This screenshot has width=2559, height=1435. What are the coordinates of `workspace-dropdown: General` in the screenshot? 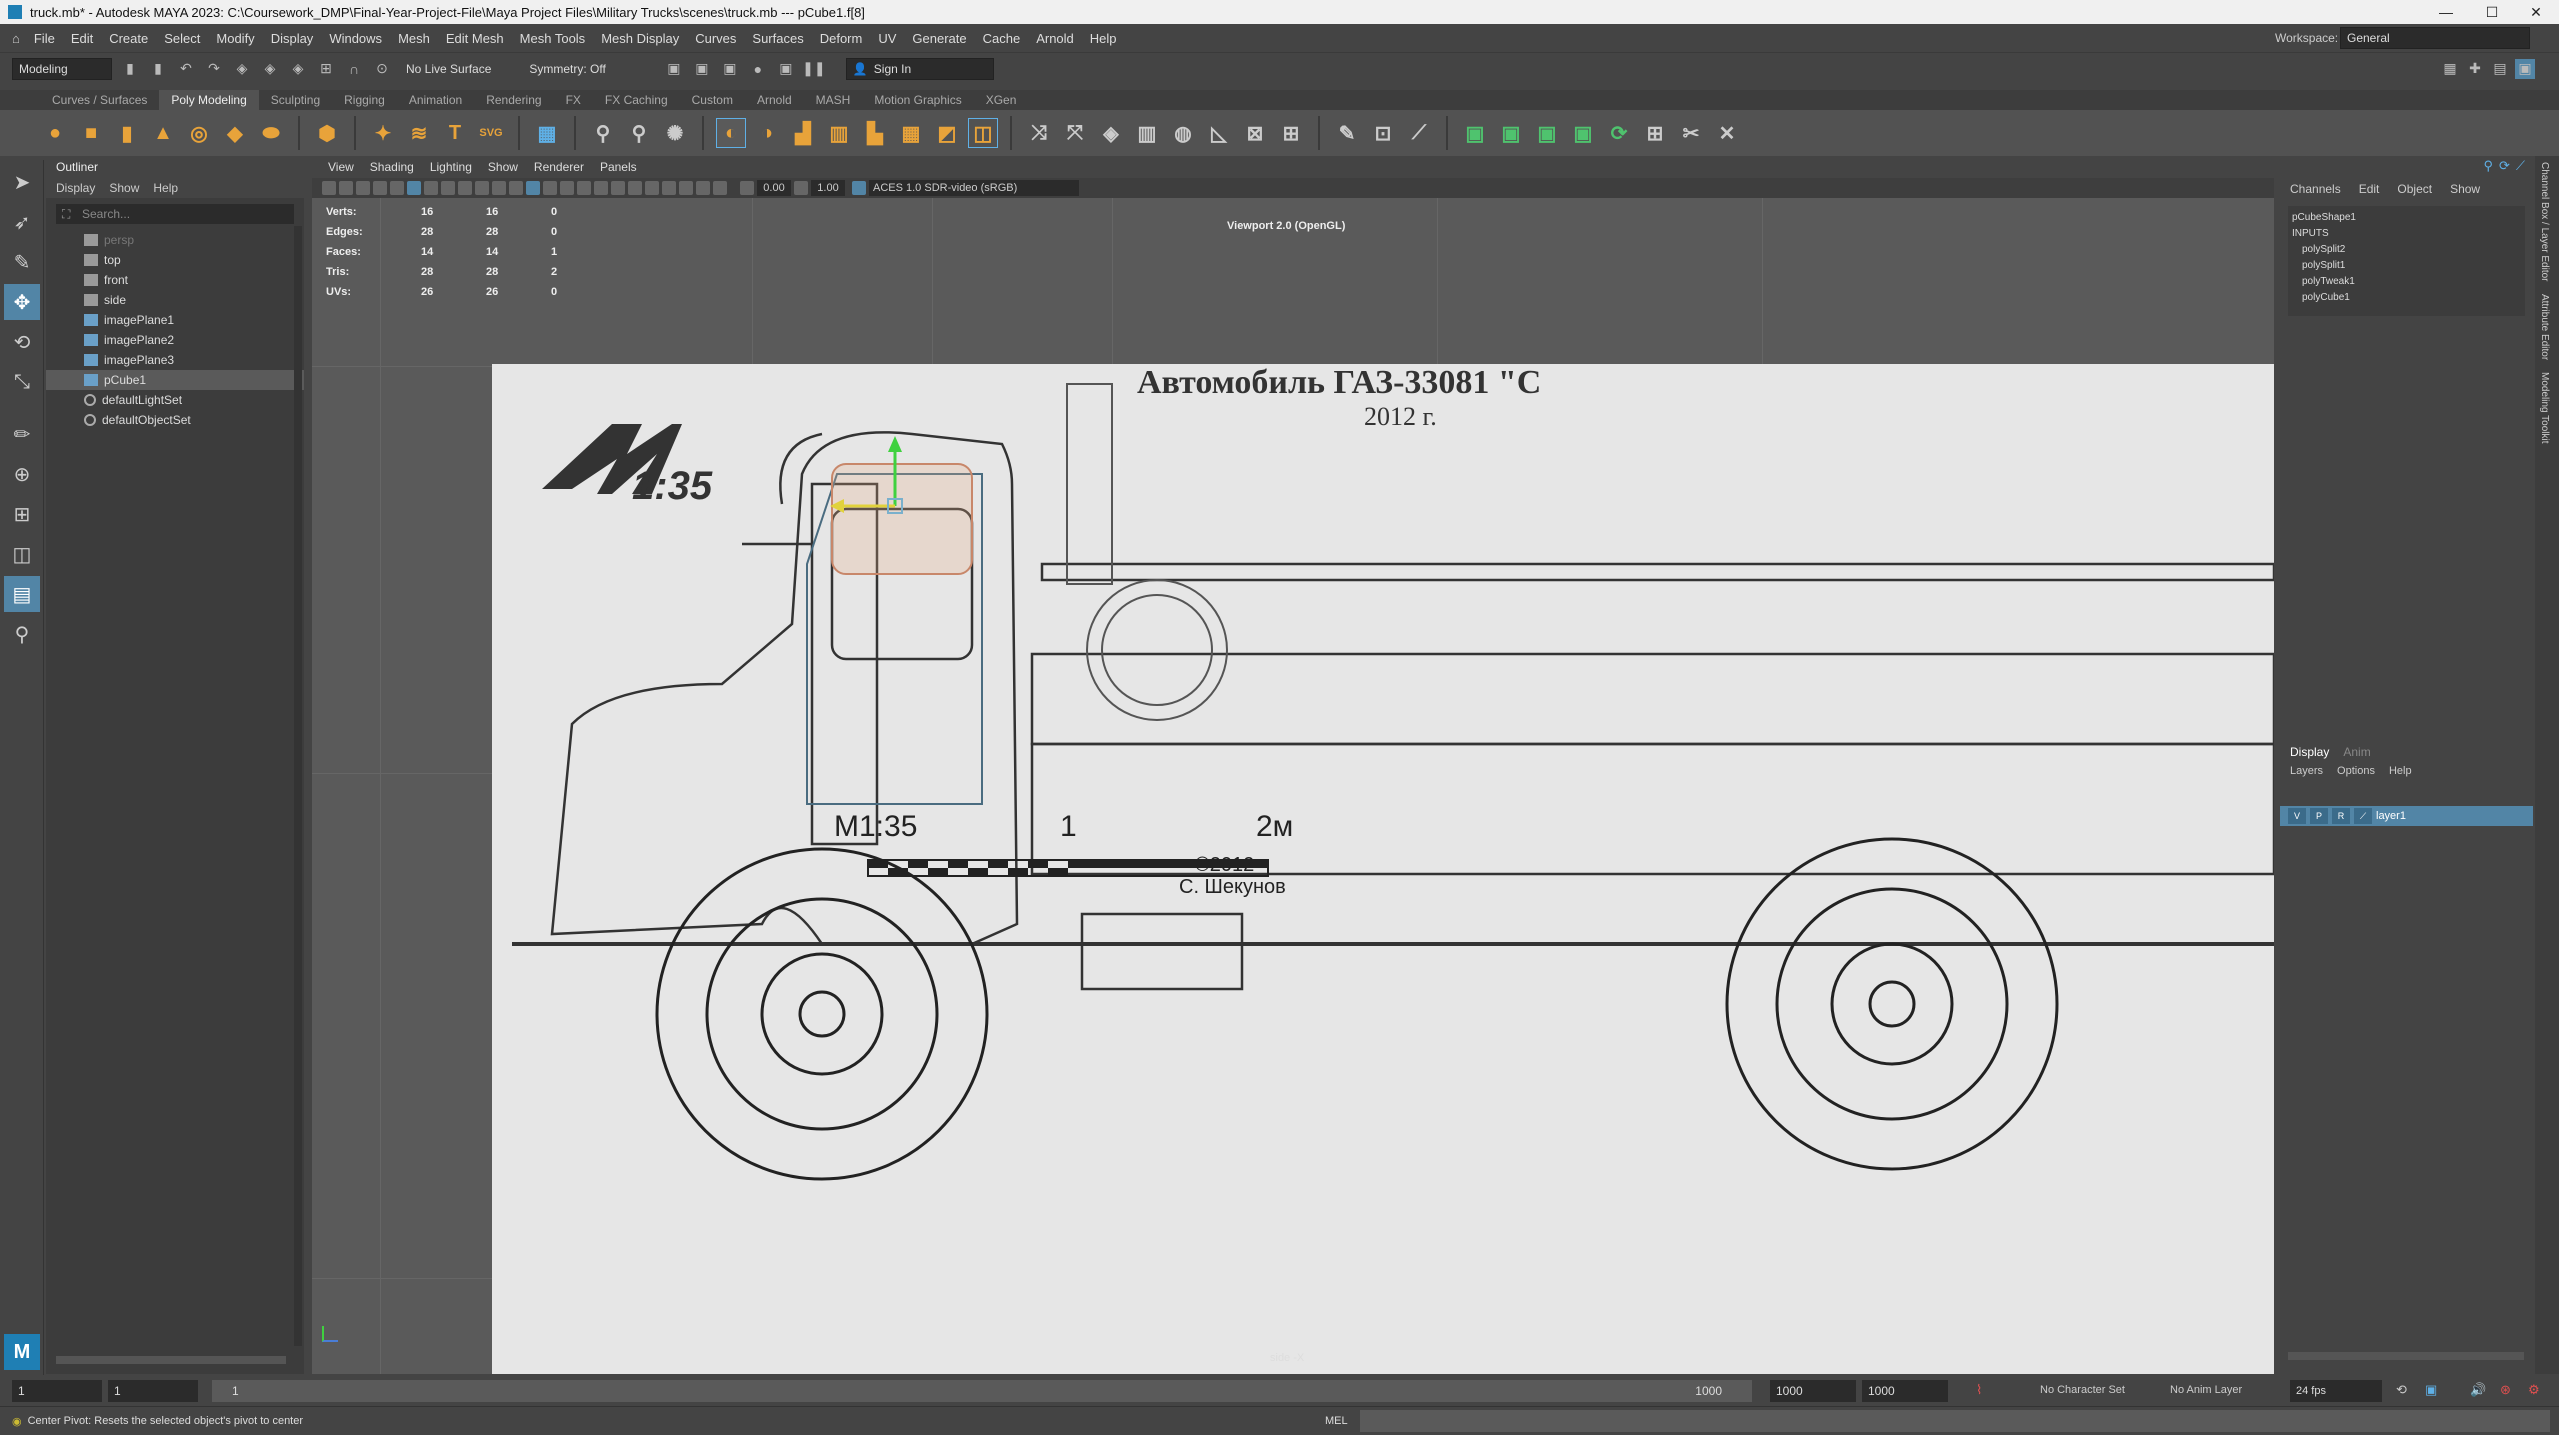 It's located at (2435, 38).